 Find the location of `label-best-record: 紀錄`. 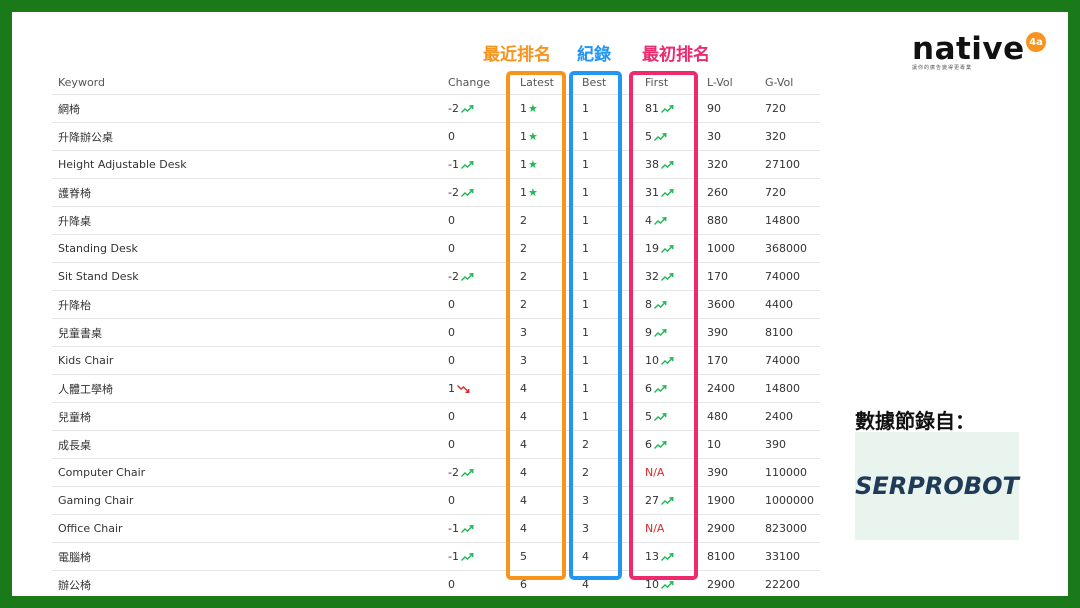

label-best-record: 紀錄 is located at coordinates (594, 55).